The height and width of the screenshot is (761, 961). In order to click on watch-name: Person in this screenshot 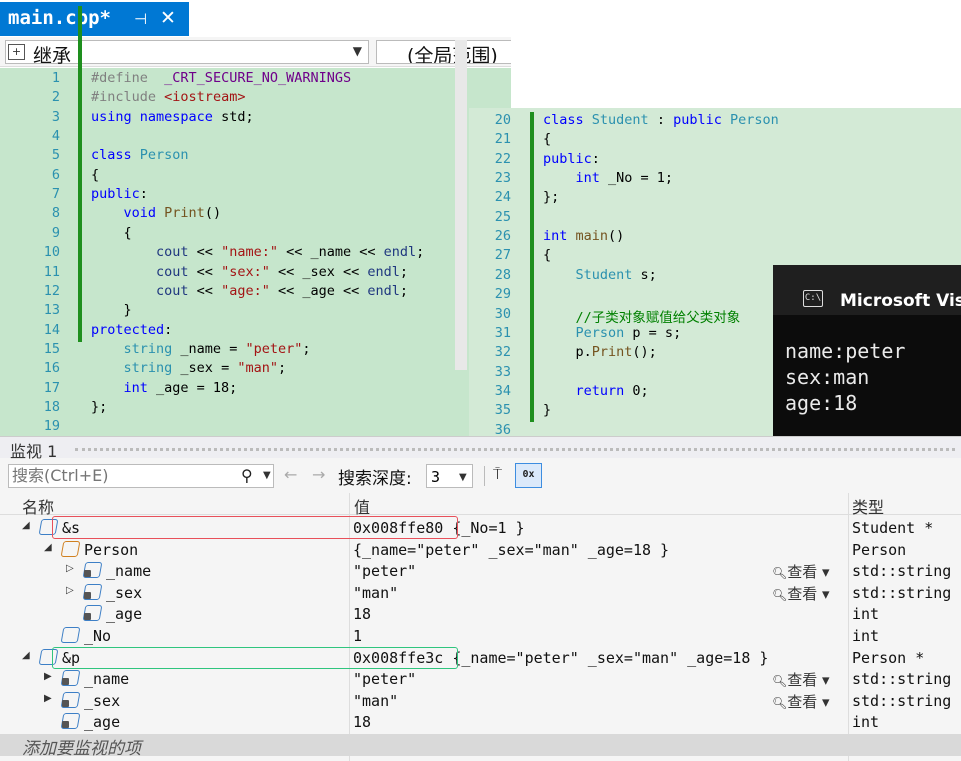, I will do `click(111, 549)`.